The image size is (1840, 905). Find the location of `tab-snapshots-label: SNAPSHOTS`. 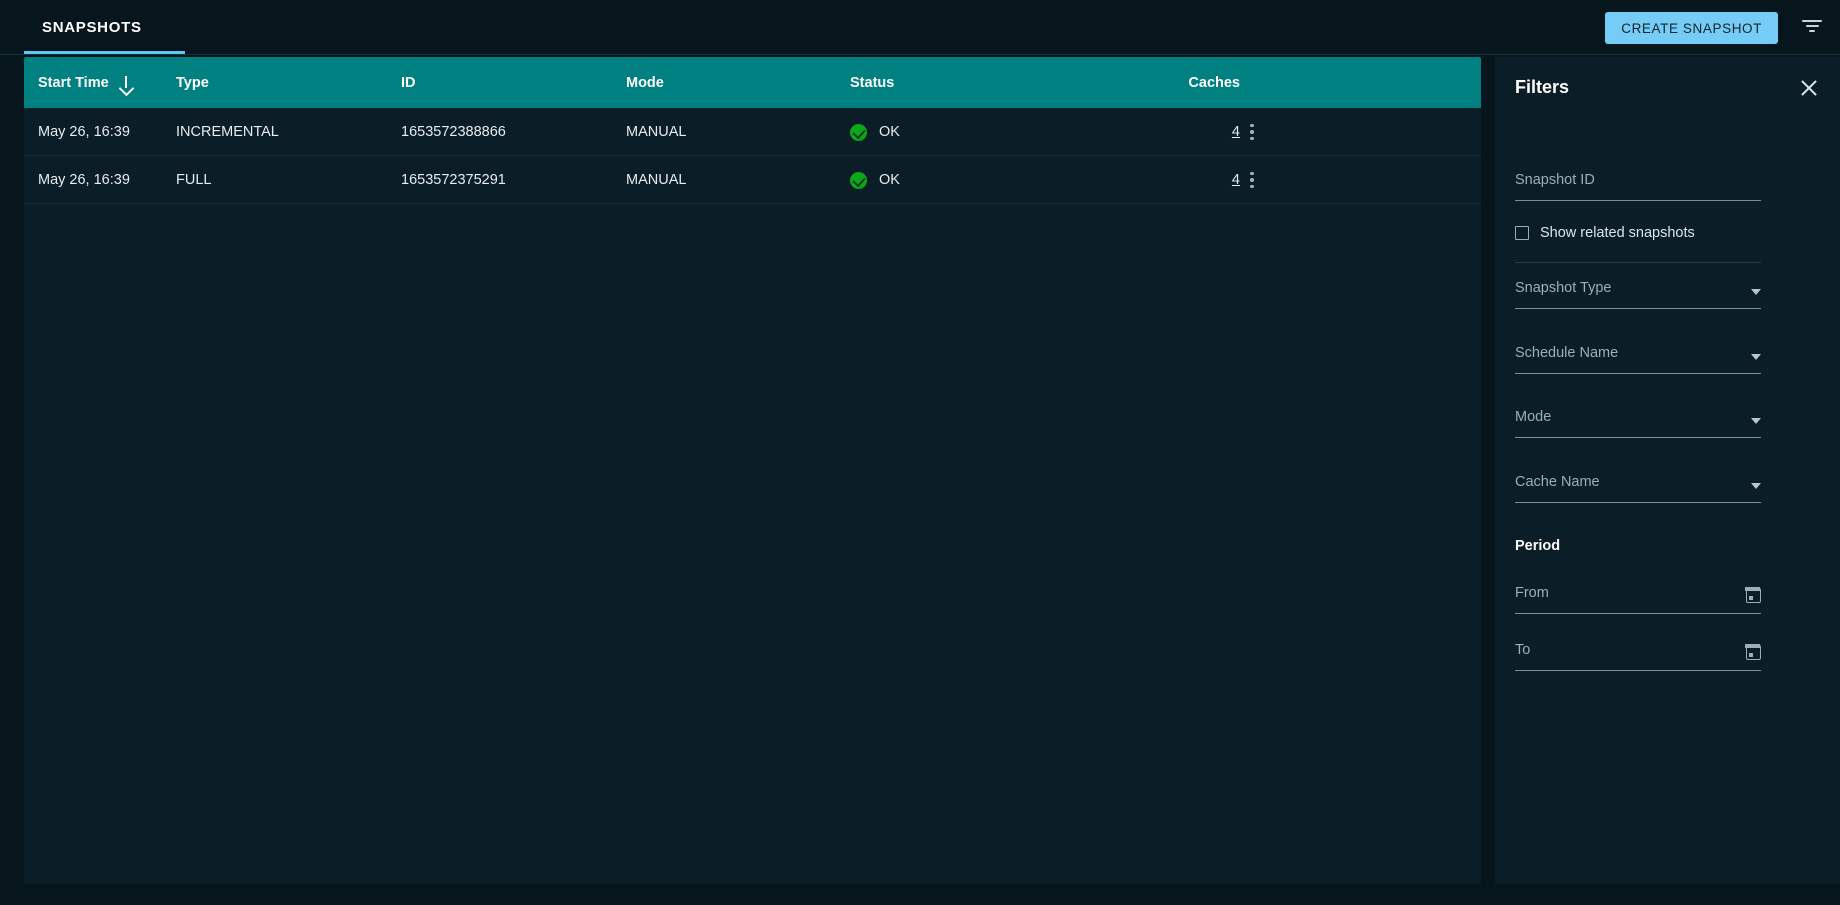

tab-snapshots-label: SNAPSHOTS is located at coordinates (92, 27).